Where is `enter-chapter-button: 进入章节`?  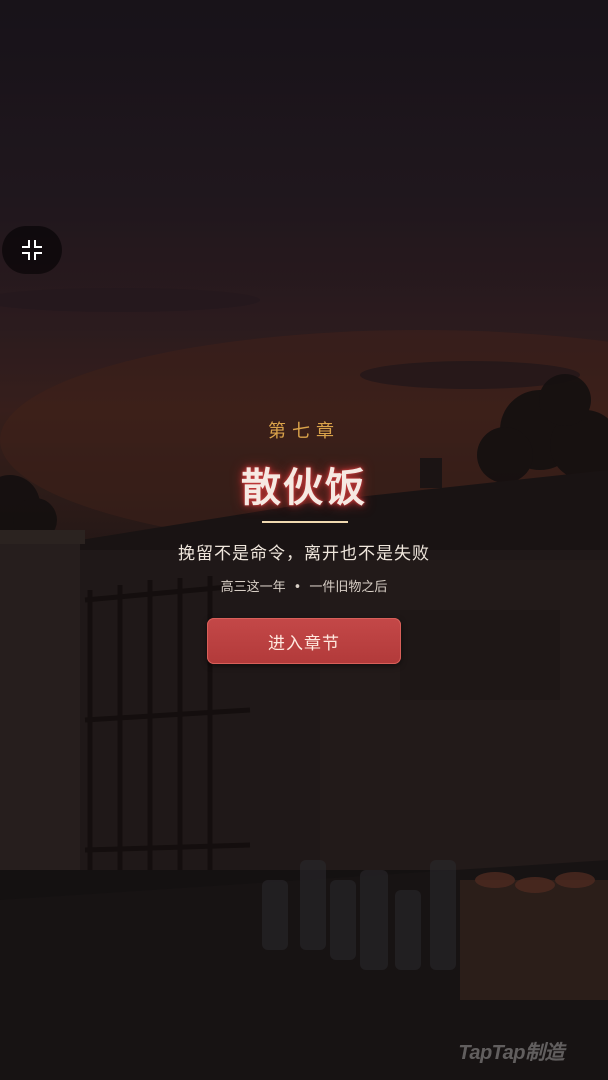 enter-chapter-button: 进入章节 is located at coordinates (304, 641).